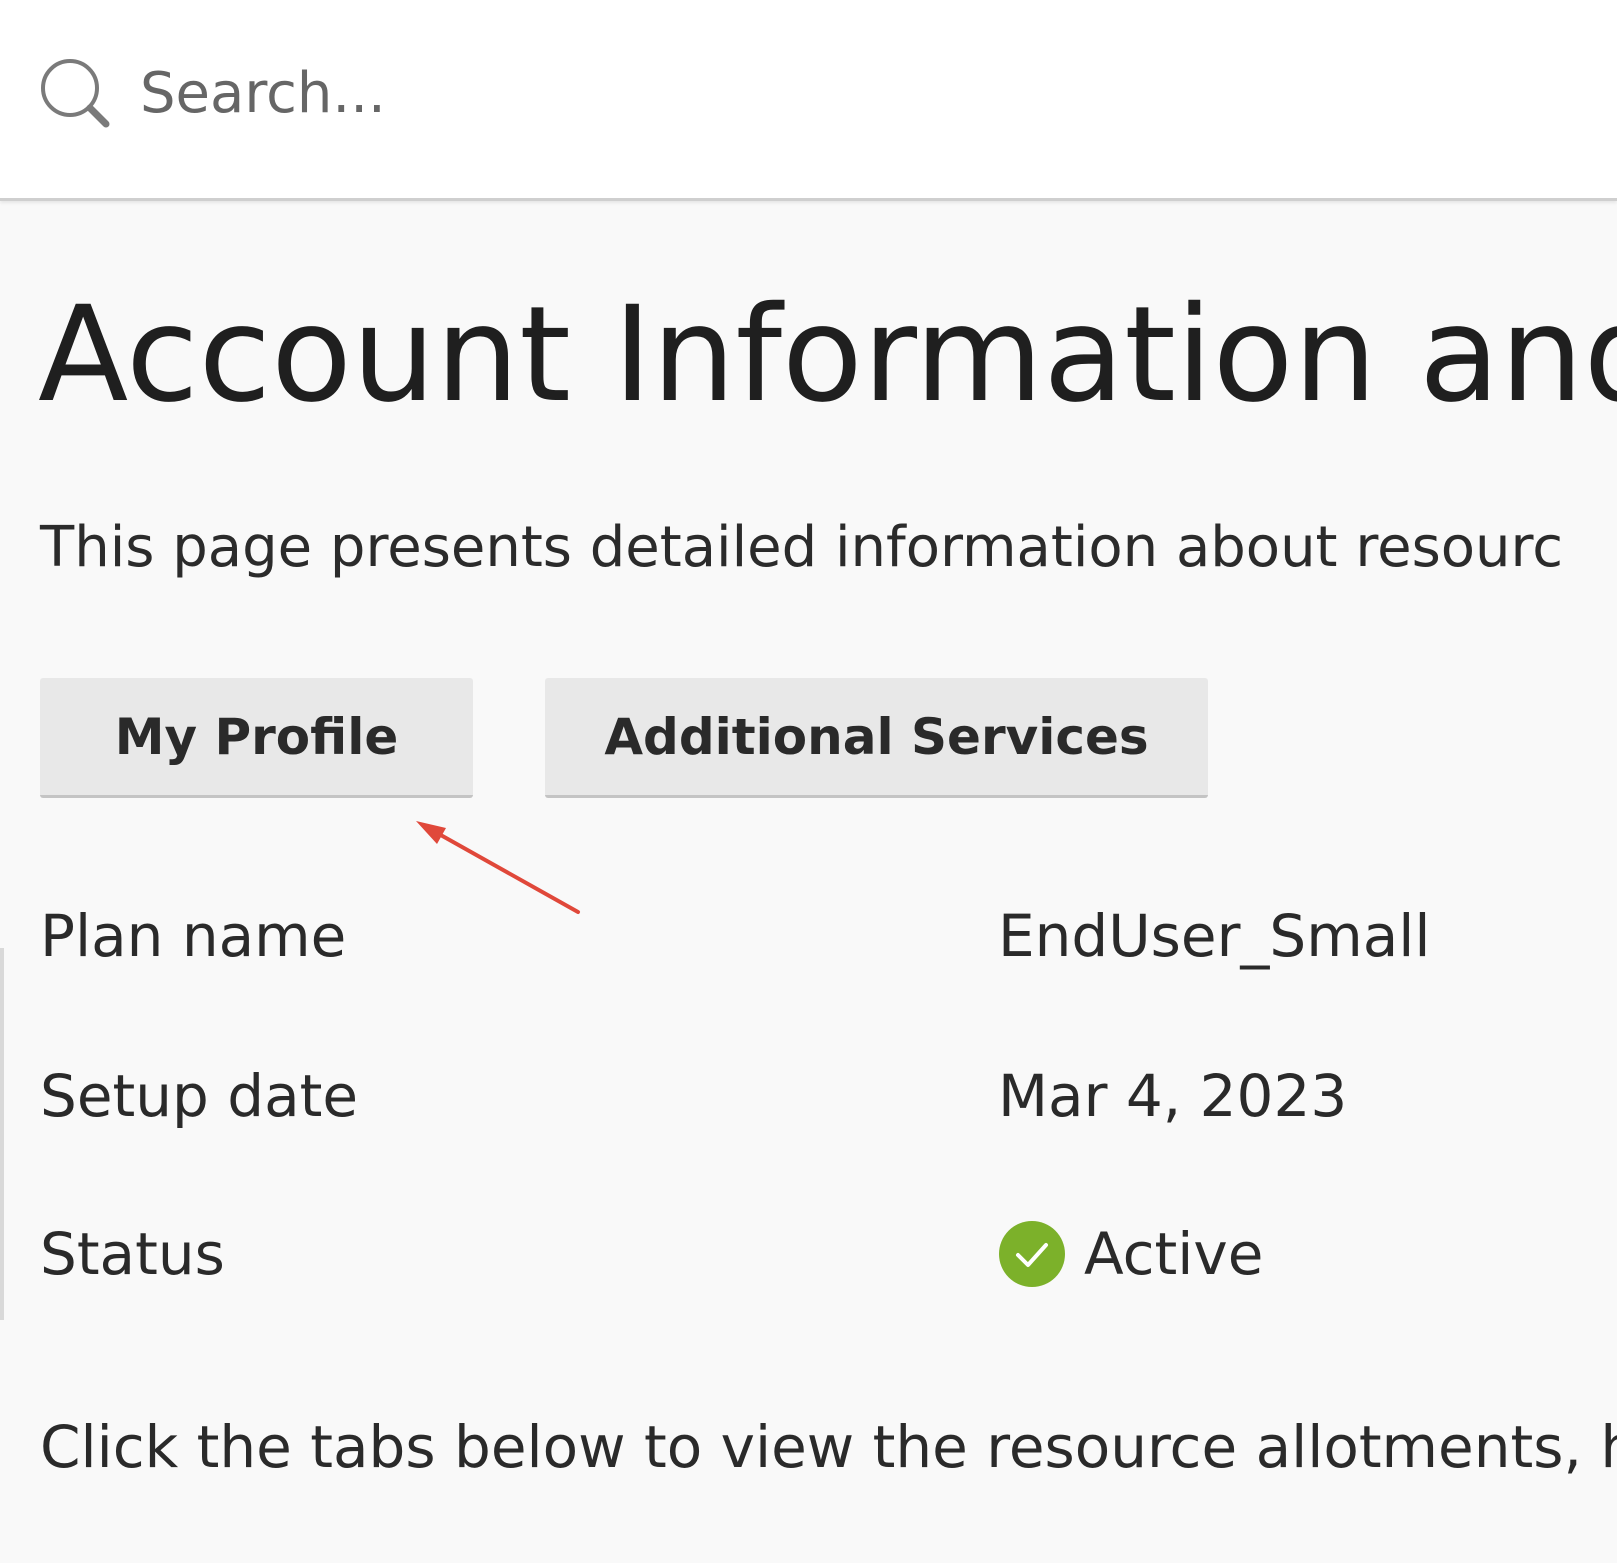 The width and height of the screenshot is (1617, 1563). I want to click on search-input, so click(590, 93).